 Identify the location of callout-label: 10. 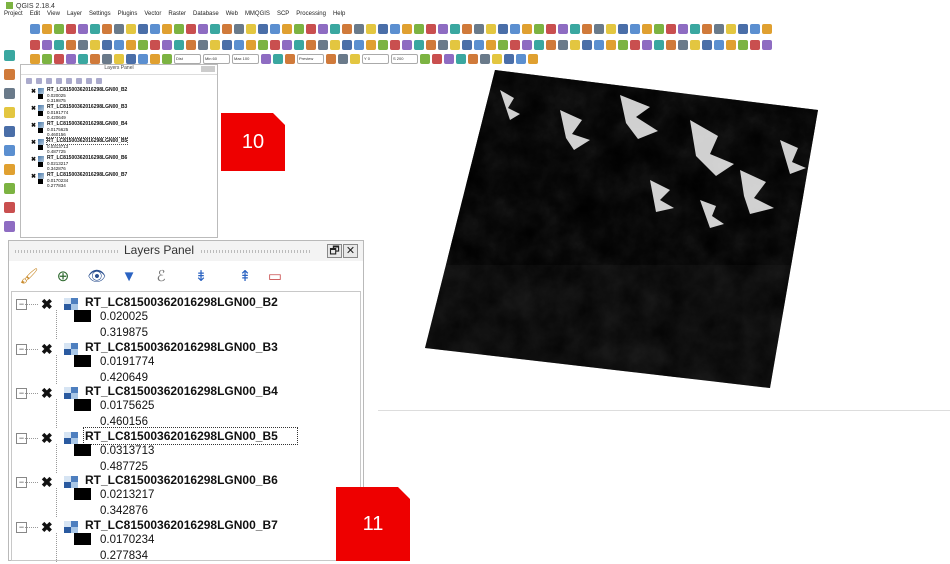
(253, 142).